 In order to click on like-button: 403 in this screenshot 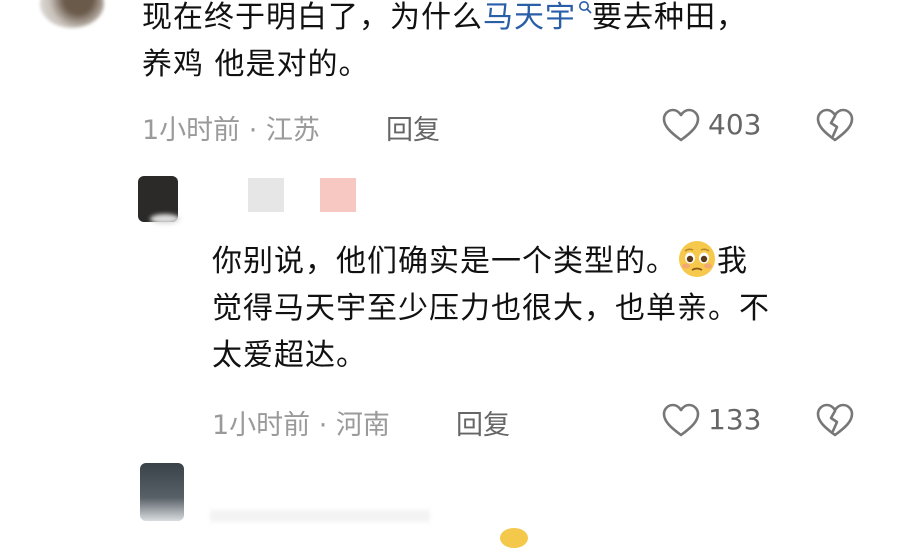, I will do `click(717, 126)`.